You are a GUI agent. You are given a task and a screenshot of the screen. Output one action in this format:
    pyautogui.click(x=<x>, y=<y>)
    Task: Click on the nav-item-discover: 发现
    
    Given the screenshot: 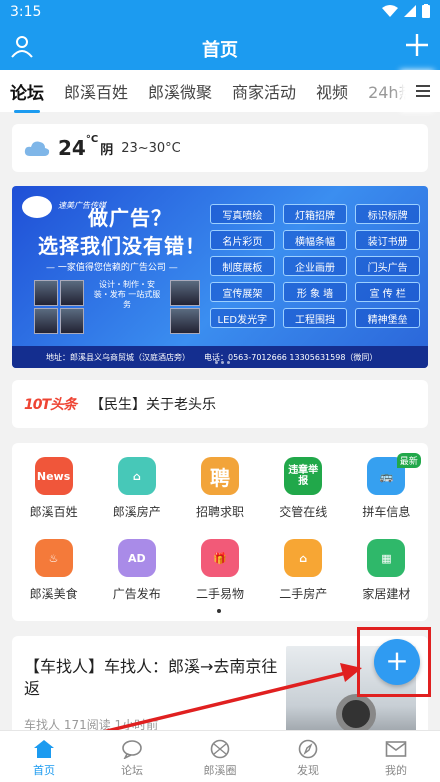 What is the action you would take?
    pyautogui.click(x=308, y=756)
    